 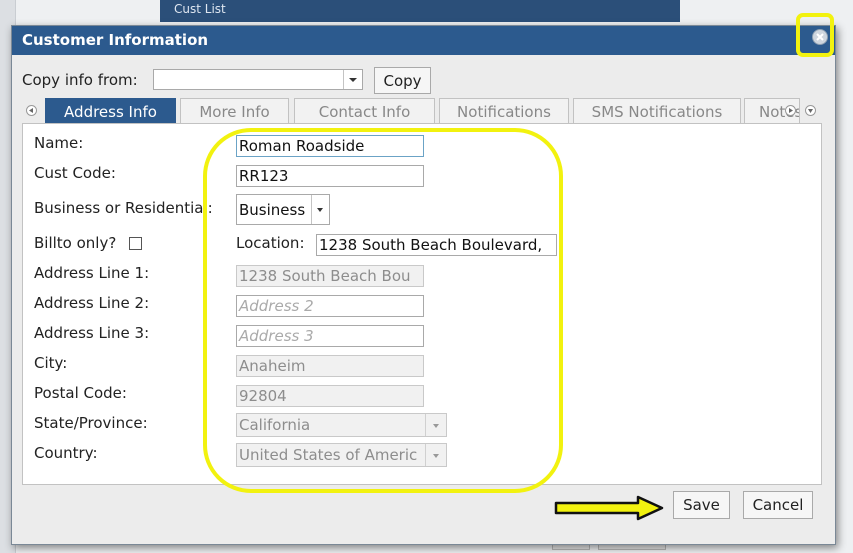 What do you see at coordinates (234, 111) in the screenshot?
I see `tab-more-info: More Info` at bounding box center [234, 111].